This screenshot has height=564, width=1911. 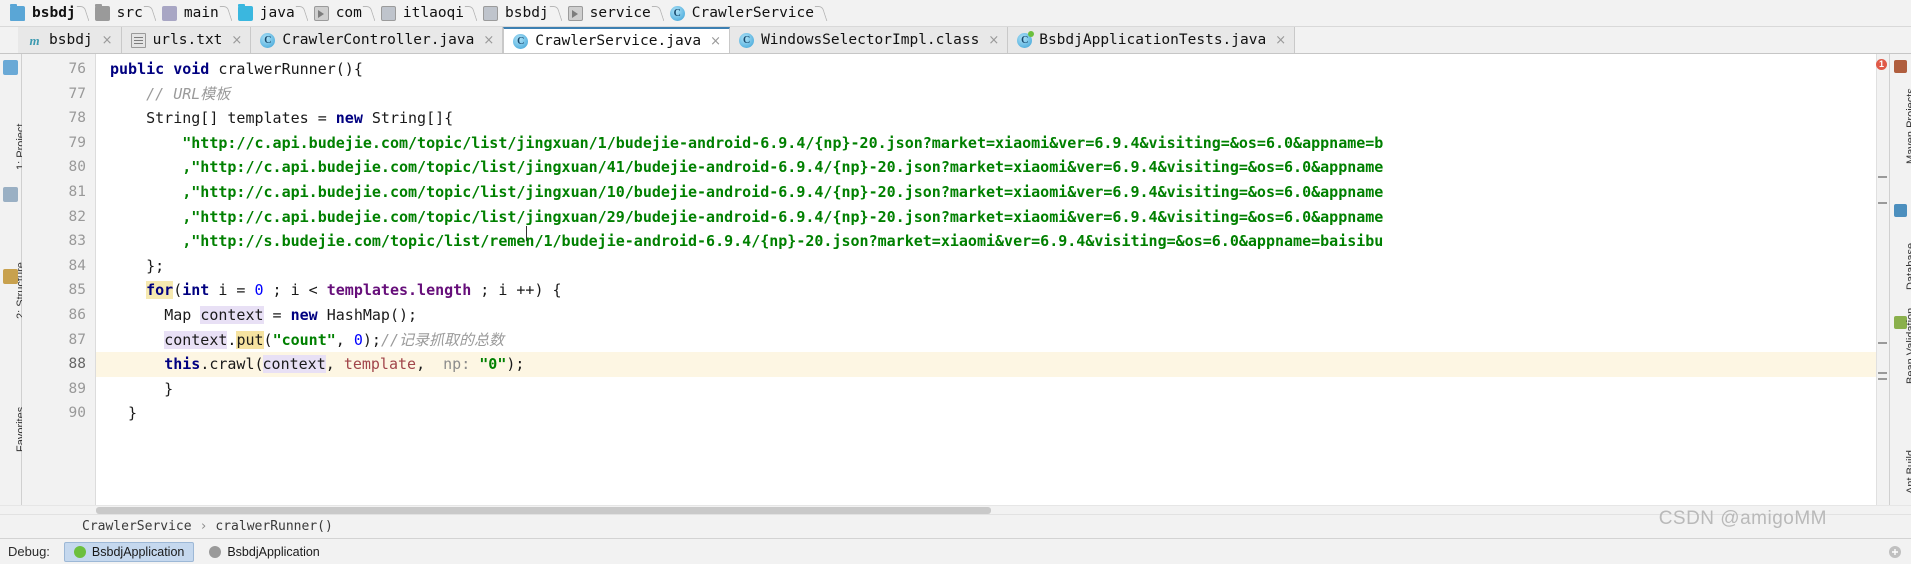 What do you see at coordinates (77, 69) in the screenshot?
I see `line-number: 76` at bounding box center [77, 69].